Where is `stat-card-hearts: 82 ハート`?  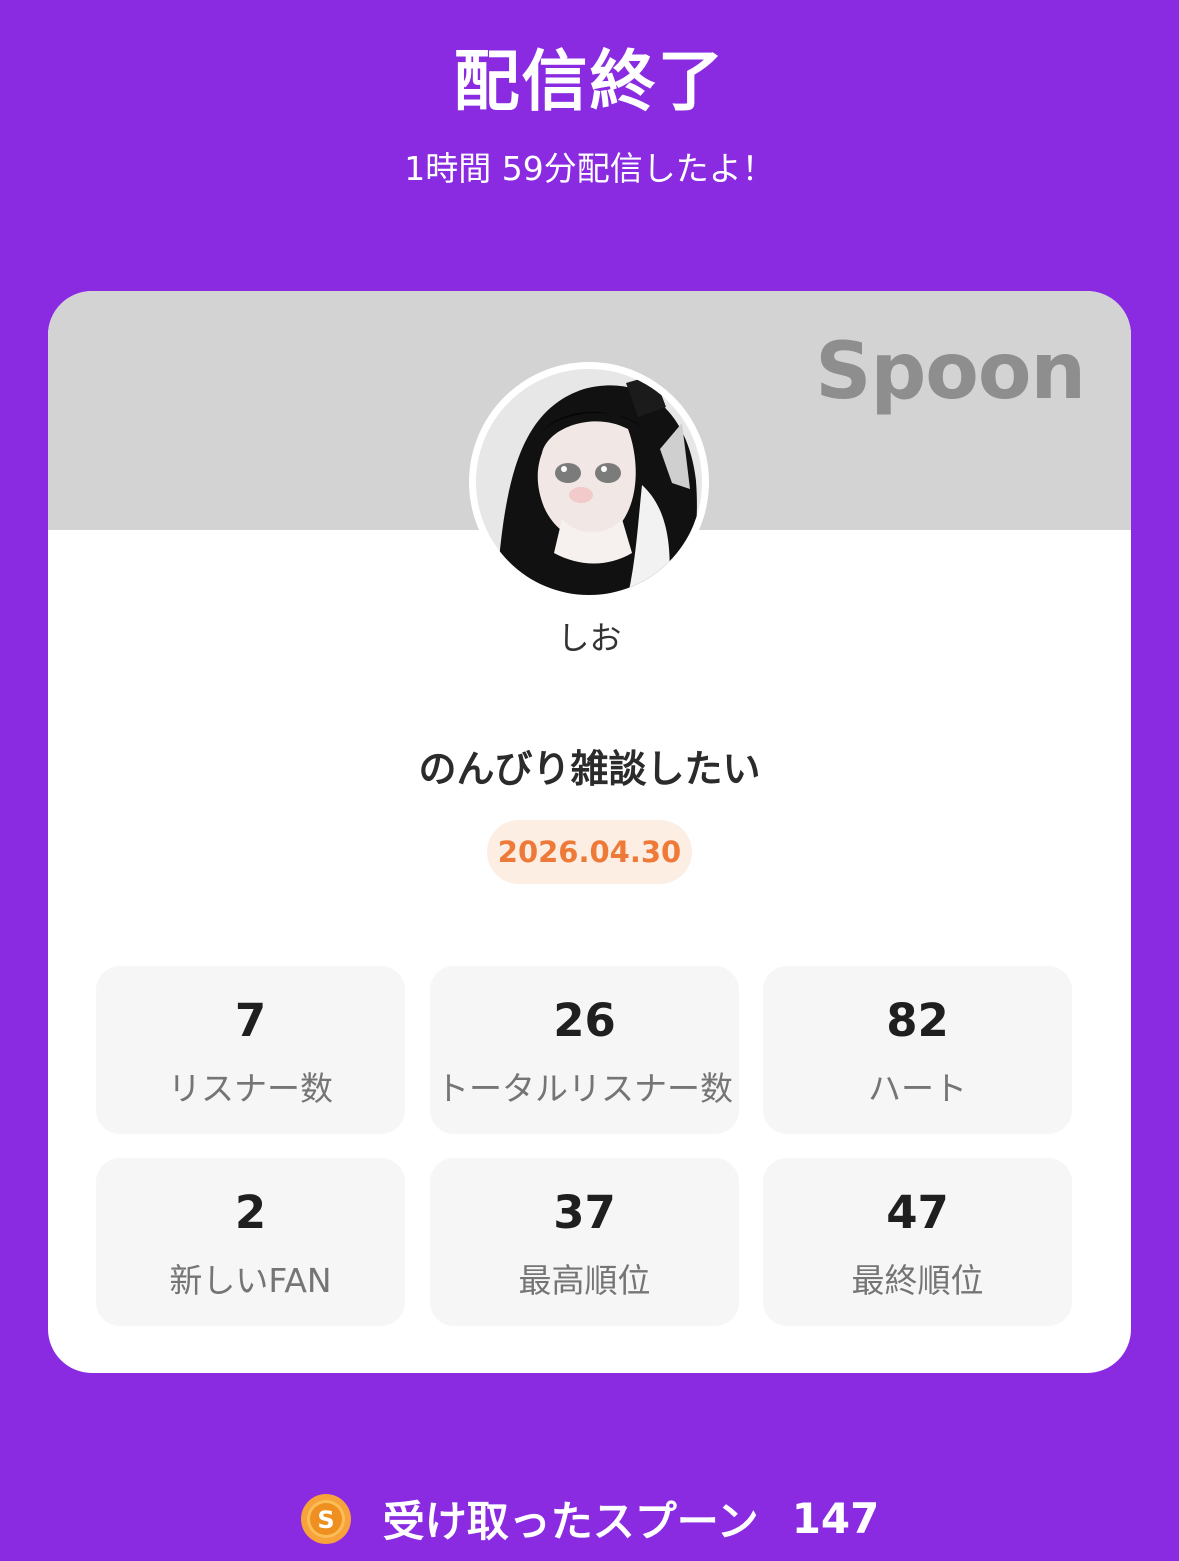 stat-card-hearts: 82 ハート is located at coordinates (917, 1050).